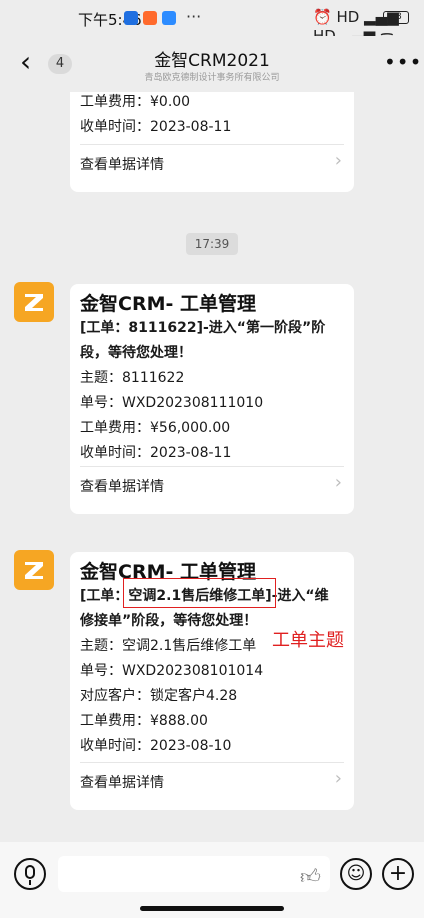  What do you see at coordinates (172, 403) in the screenshot?
I see `order-number-line: 单号：WXD202308111010` at bounding box center [172, 403].